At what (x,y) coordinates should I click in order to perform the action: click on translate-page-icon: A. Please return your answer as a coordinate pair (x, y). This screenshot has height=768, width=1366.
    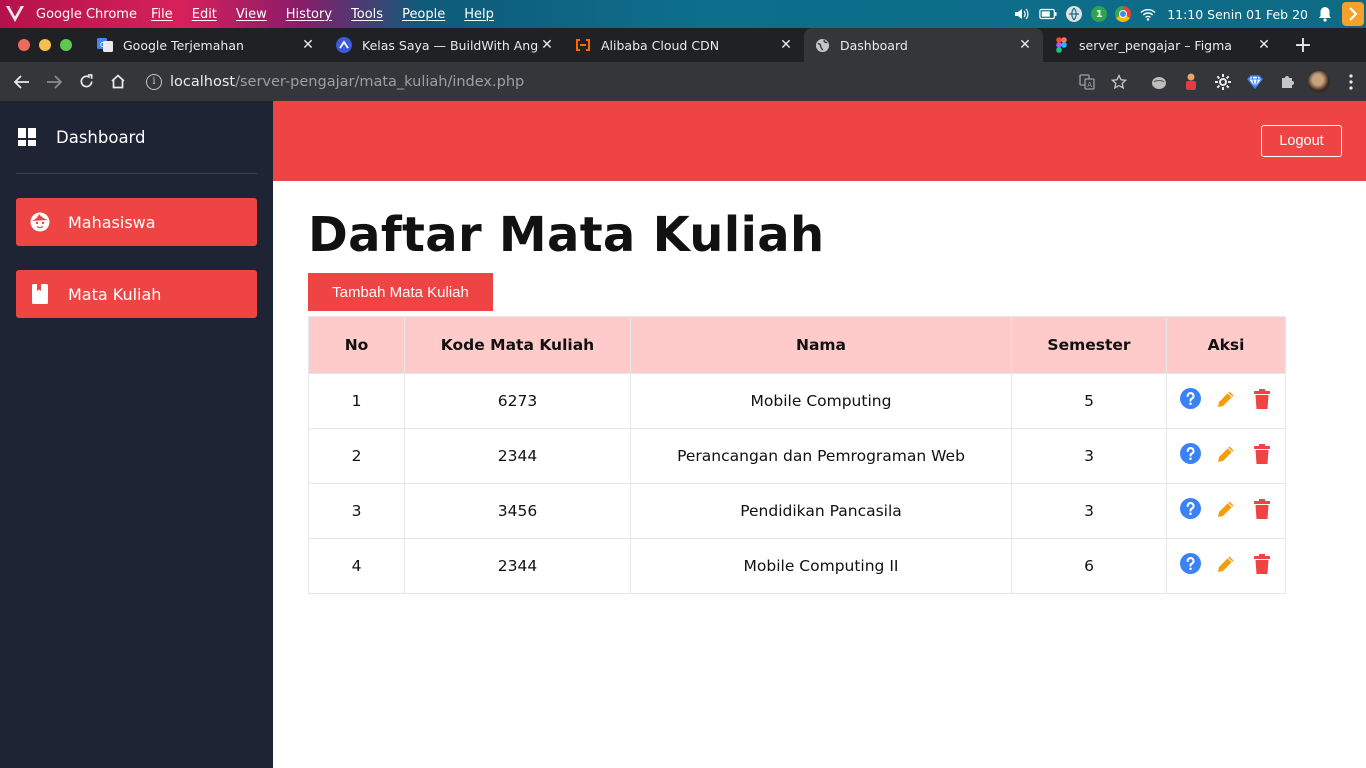
    Looking at the image, I should click on (1087, 82).